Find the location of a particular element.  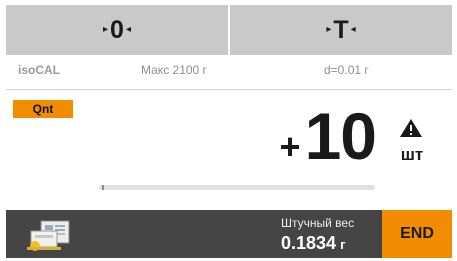

tare-right-arrow-icon: ◂ is located at coordinates (353, 29).